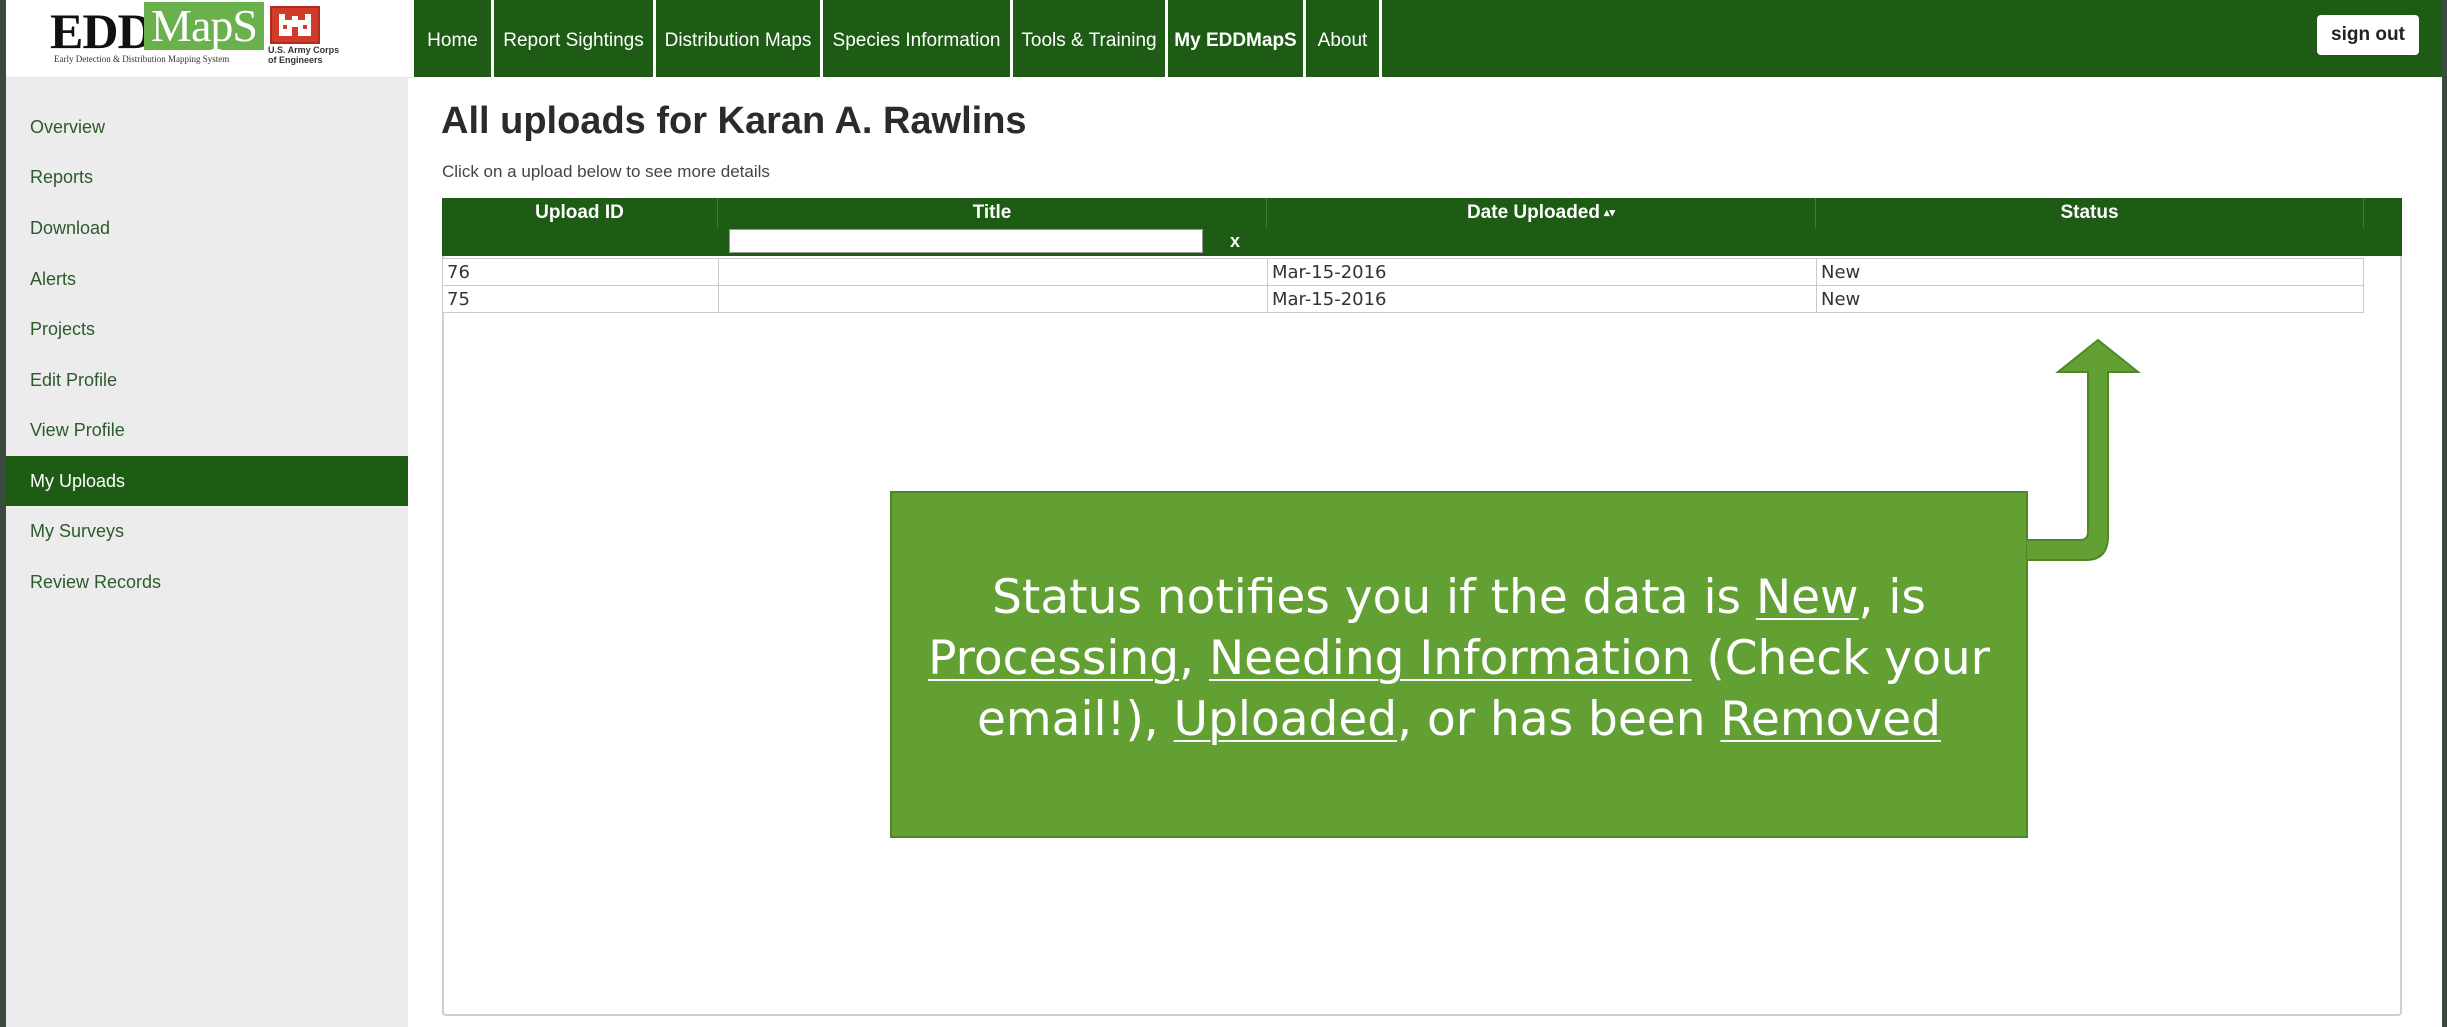 Image resolution: width=2447 pixels, height=1027 pixels. I want to click on nav-distribution-maps: Distribution Maps, so click(739, 38).